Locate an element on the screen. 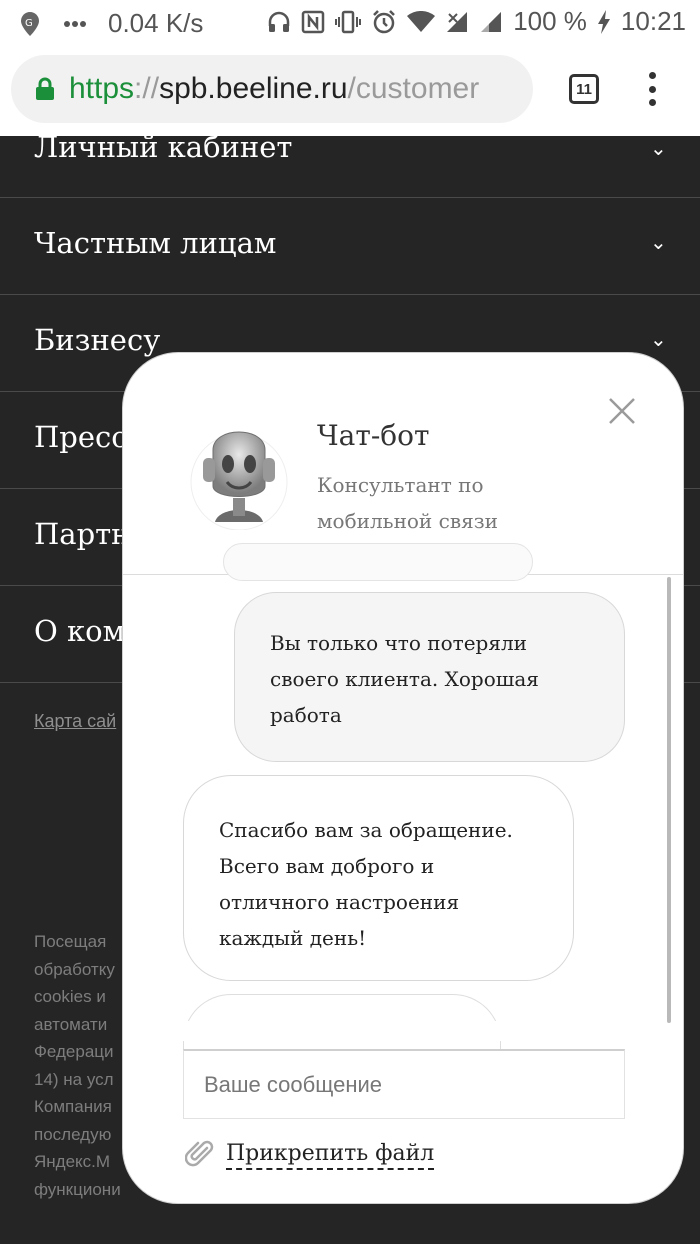 Image resolution: width=700 pixels, height=1244 pixels. attach-file-link: Прикрепить файл is located at coordinates (330, 1155).